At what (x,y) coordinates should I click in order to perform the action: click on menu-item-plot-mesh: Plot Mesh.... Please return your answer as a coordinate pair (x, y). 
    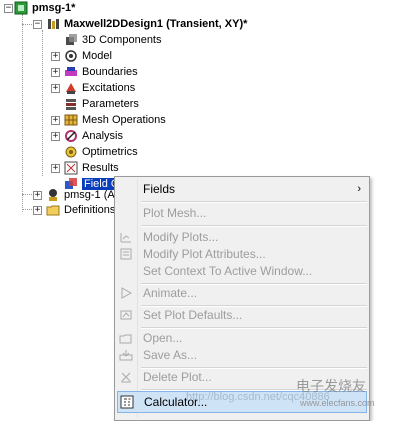
    Looking at the image, I should click on (242, 213).